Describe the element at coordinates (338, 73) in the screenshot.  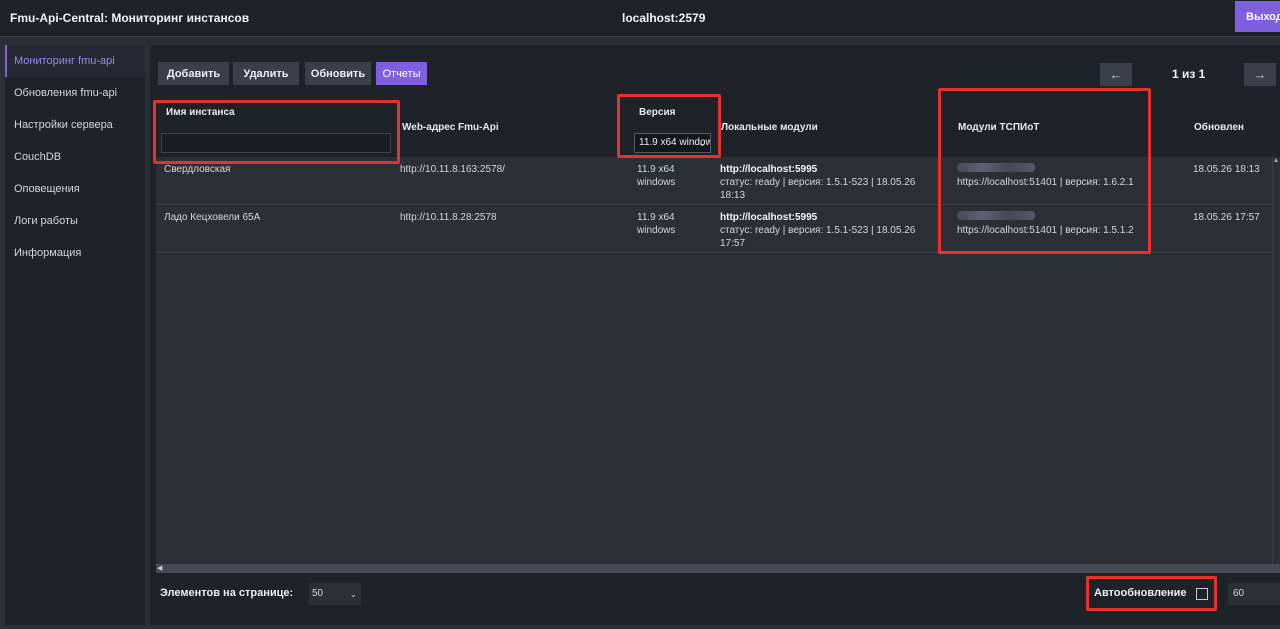
I see `refresh-button: Обновить` at that location.